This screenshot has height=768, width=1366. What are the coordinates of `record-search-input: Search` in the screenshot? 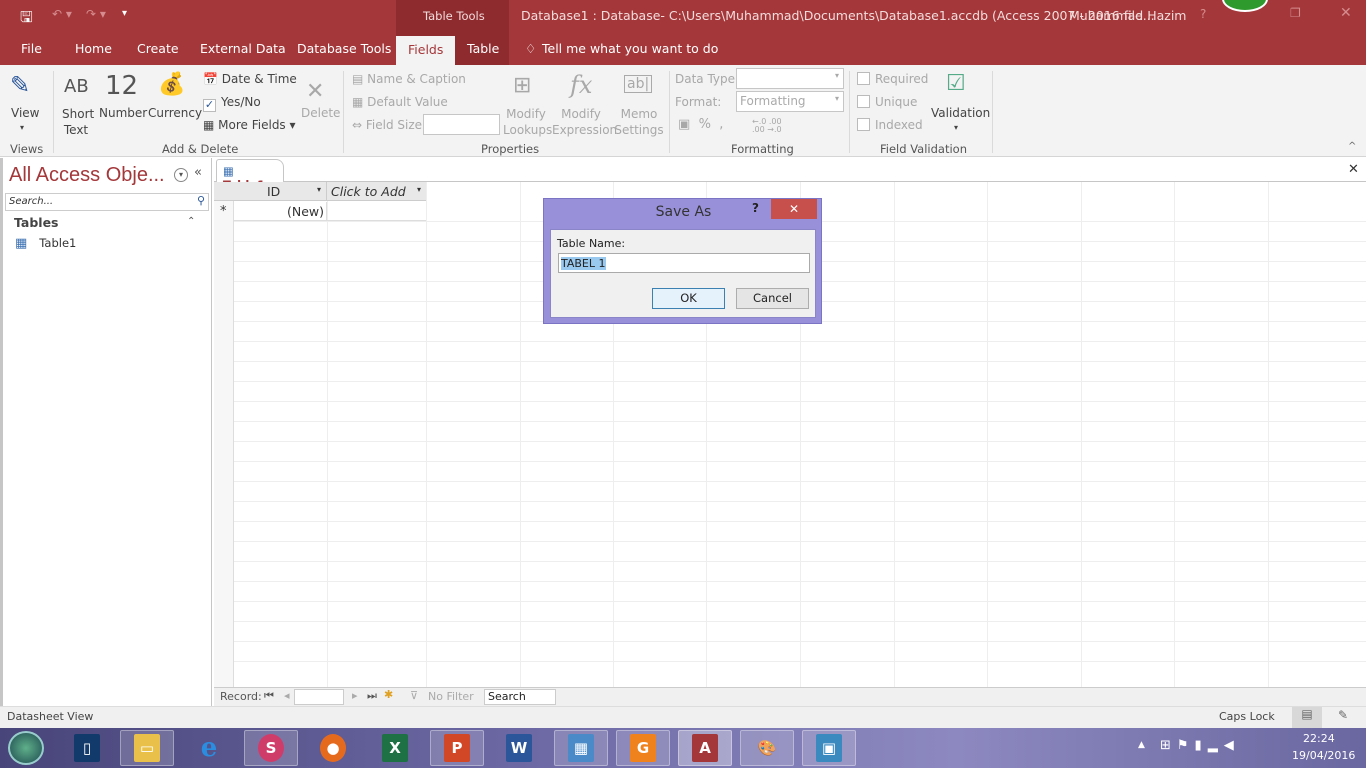 It's located at (520, 697).